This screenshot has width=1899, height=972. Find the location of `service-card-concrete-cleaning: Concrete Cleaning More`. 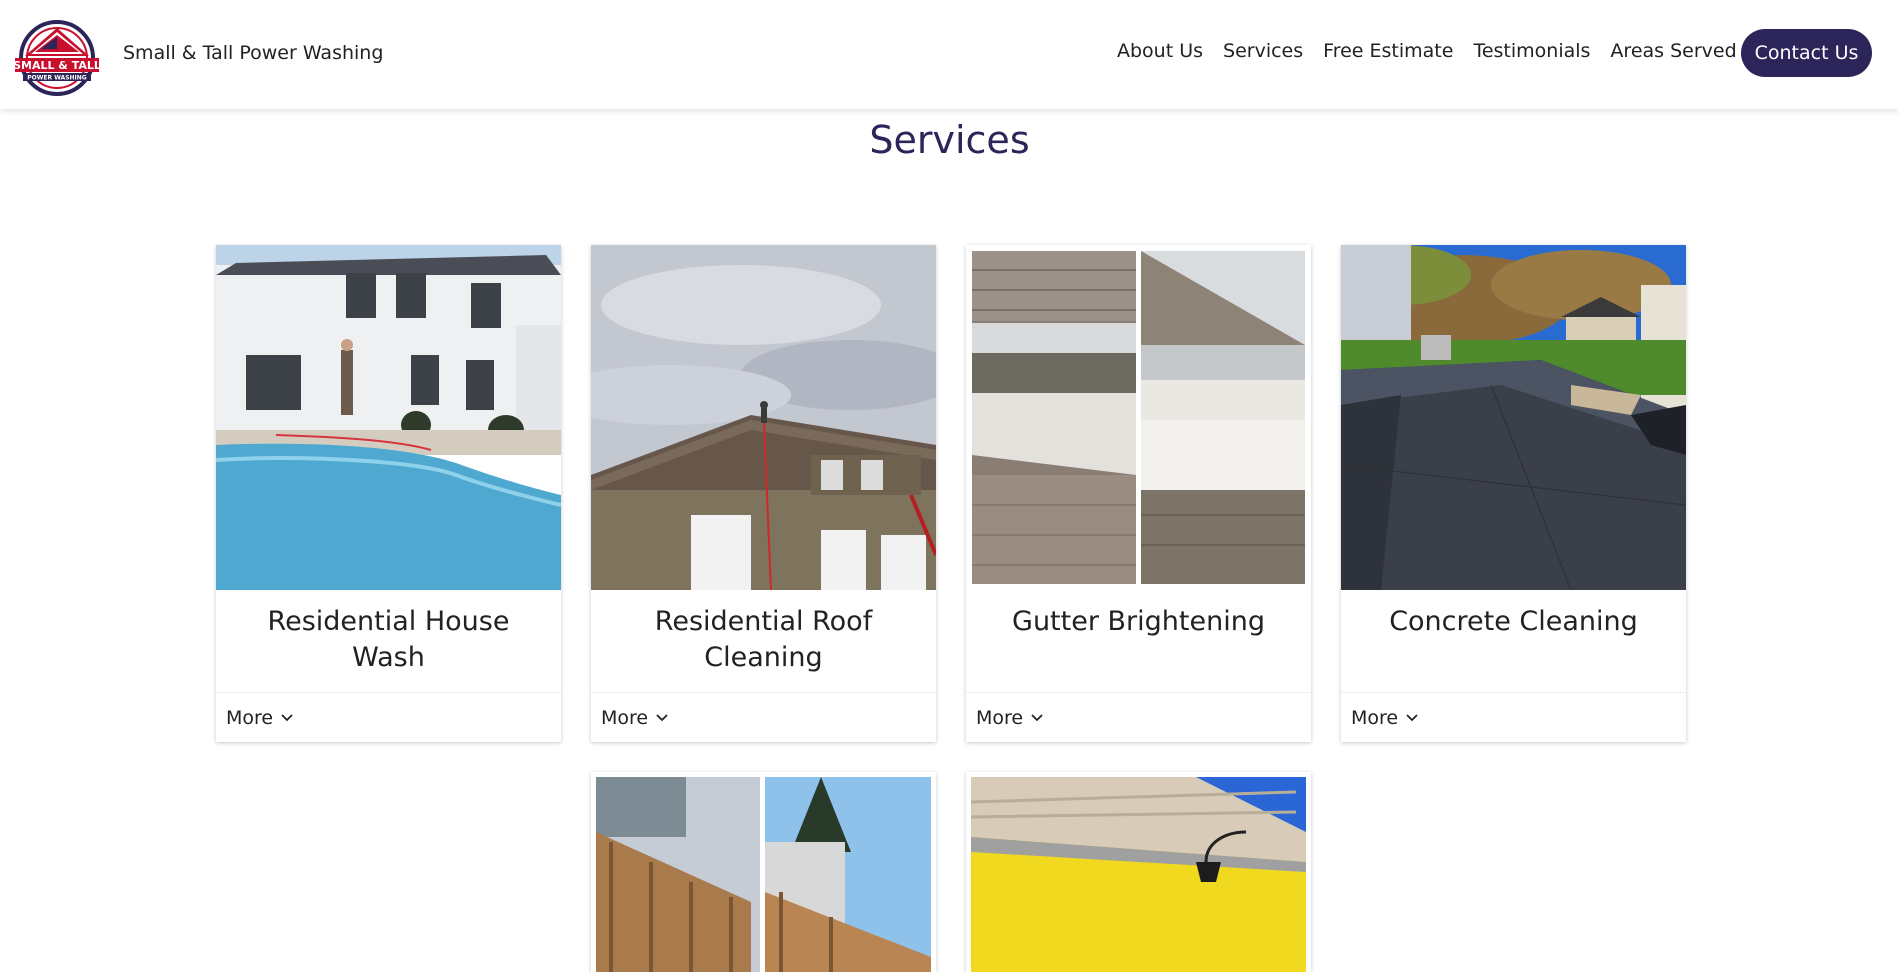

service-card-concrete-cleaning: Concrete Cleaning More is located at coordinates (1513, 493).